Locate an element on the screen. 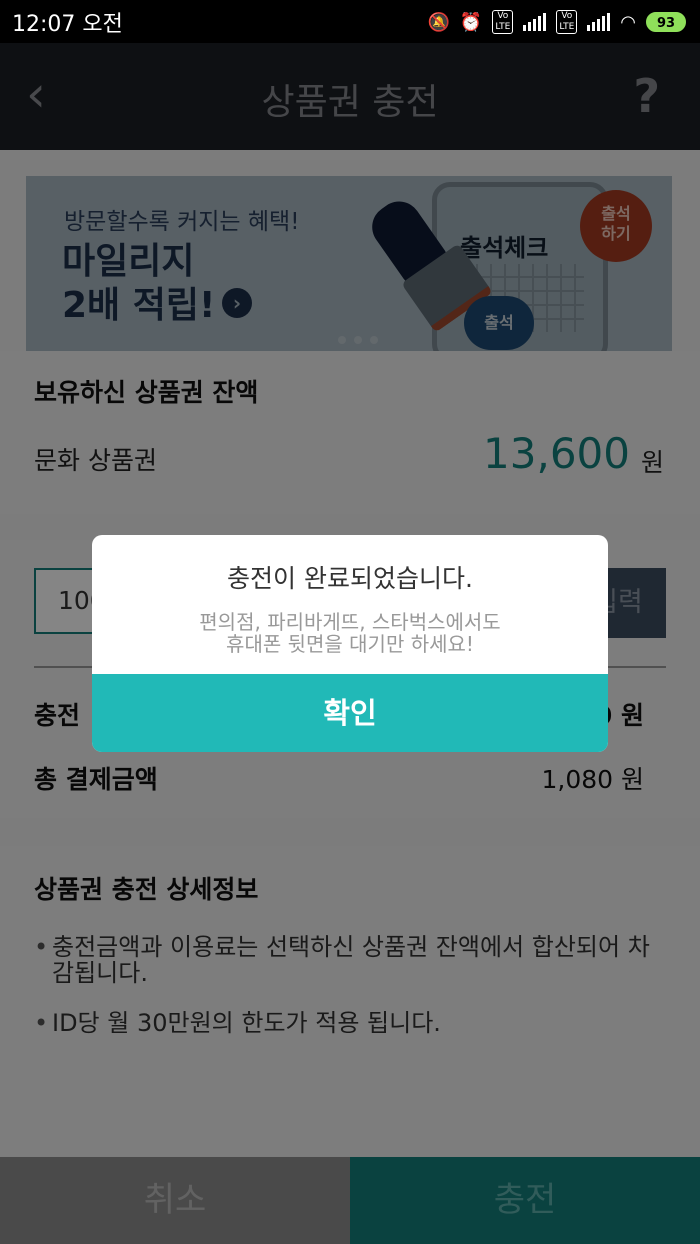 This screenshot has width=700, height=1244. dialog-message-line: 휴대폰 뒷면을 대기만 하세요! is located at coordinates (350, 644).